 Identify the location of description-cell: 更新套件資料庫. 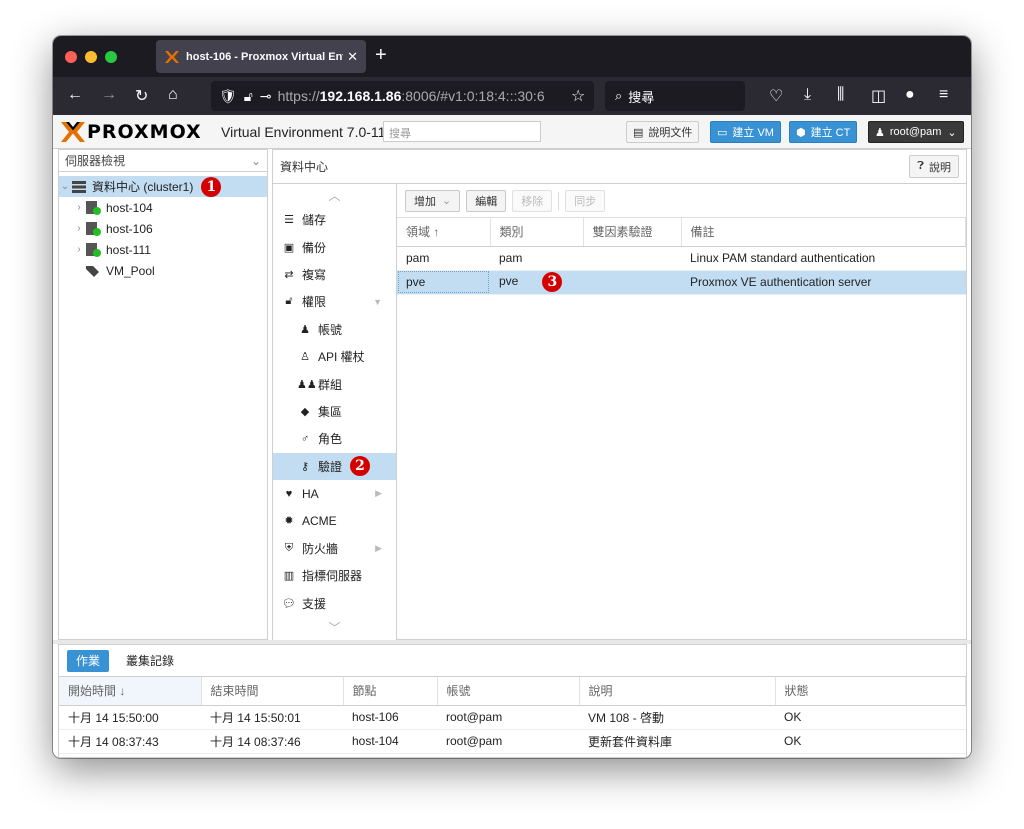
(677, 741).